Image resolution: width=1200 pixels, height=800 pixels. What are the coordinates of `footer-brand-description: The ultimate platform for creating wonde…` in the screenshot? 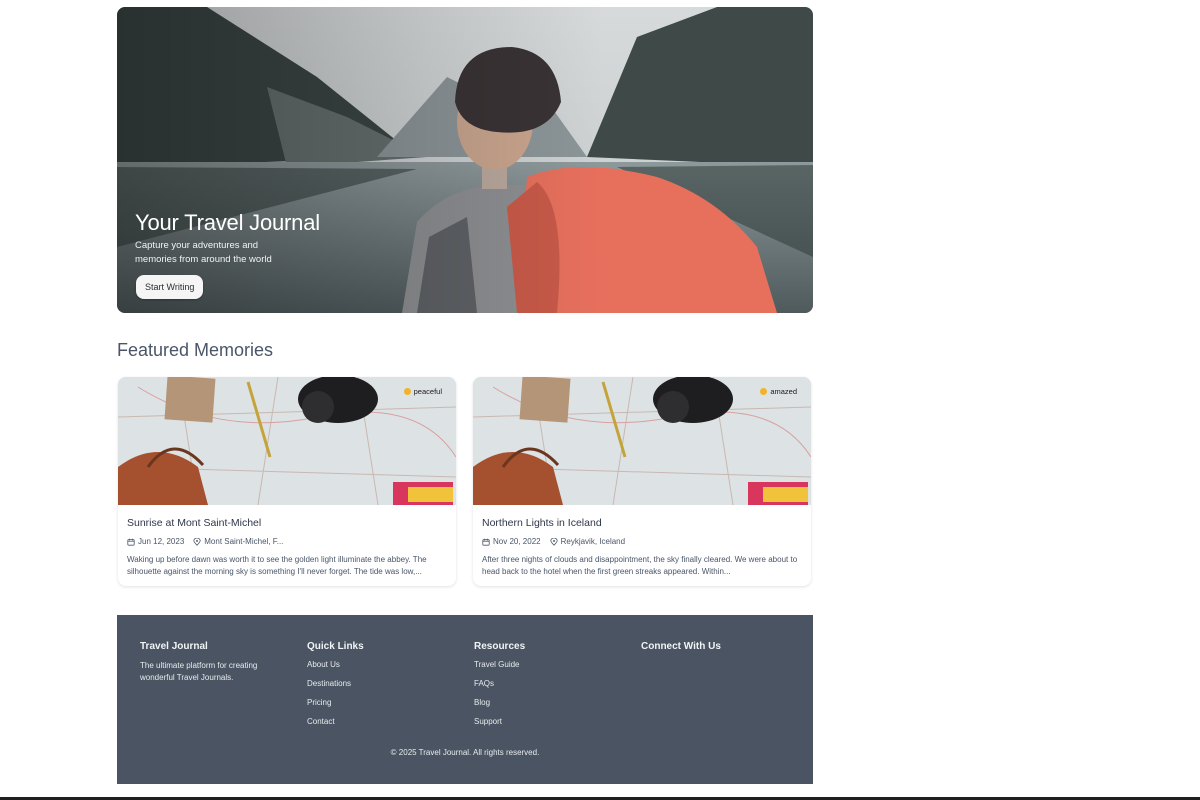 It's located at (199, 671).